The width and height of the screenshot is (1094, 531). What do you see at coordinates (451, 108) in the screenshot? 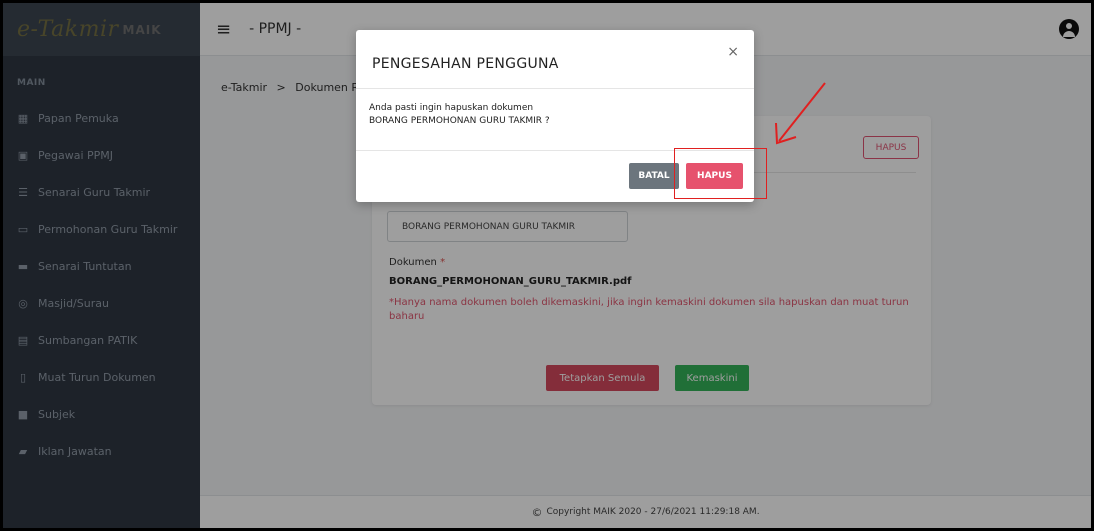
I see `modal-message-line1: Anda pasti ingin hapuskan dokumen` at bounding box center [451, 108].